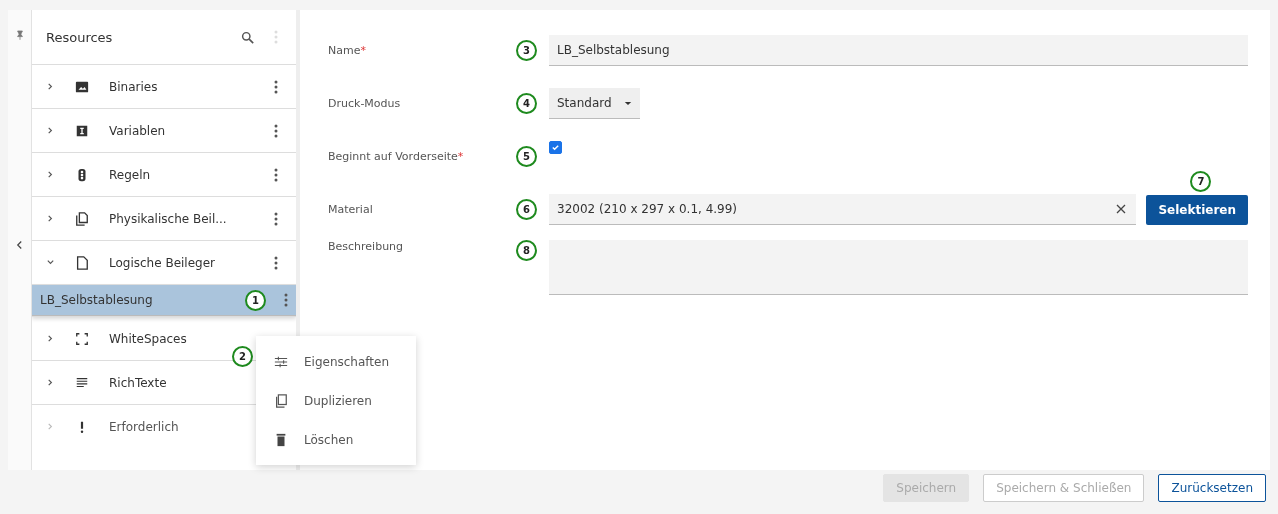 Image resolution: width=1278 pixels, height=514 pixels. I want to click on rules-icon, so click(82, 174).